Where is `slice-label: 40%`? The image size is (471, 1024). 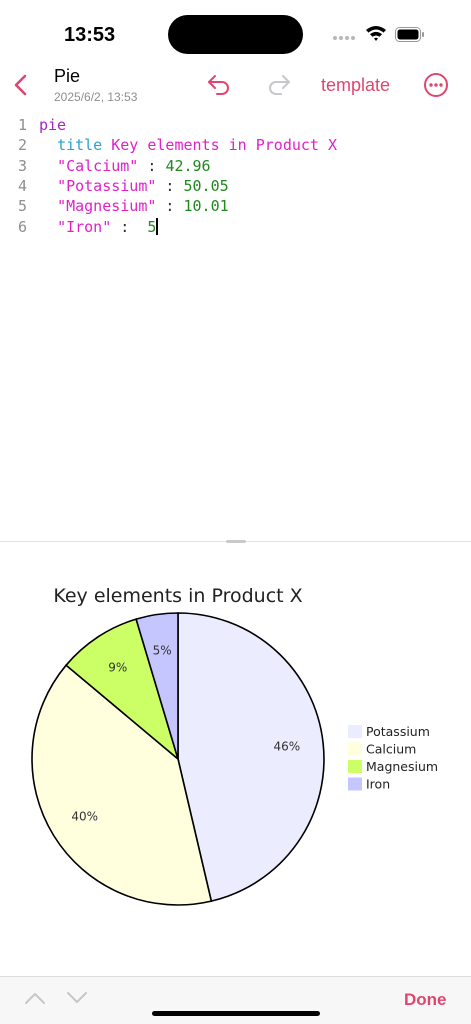 slice-label: 40% is located at coordinates (84, 816).